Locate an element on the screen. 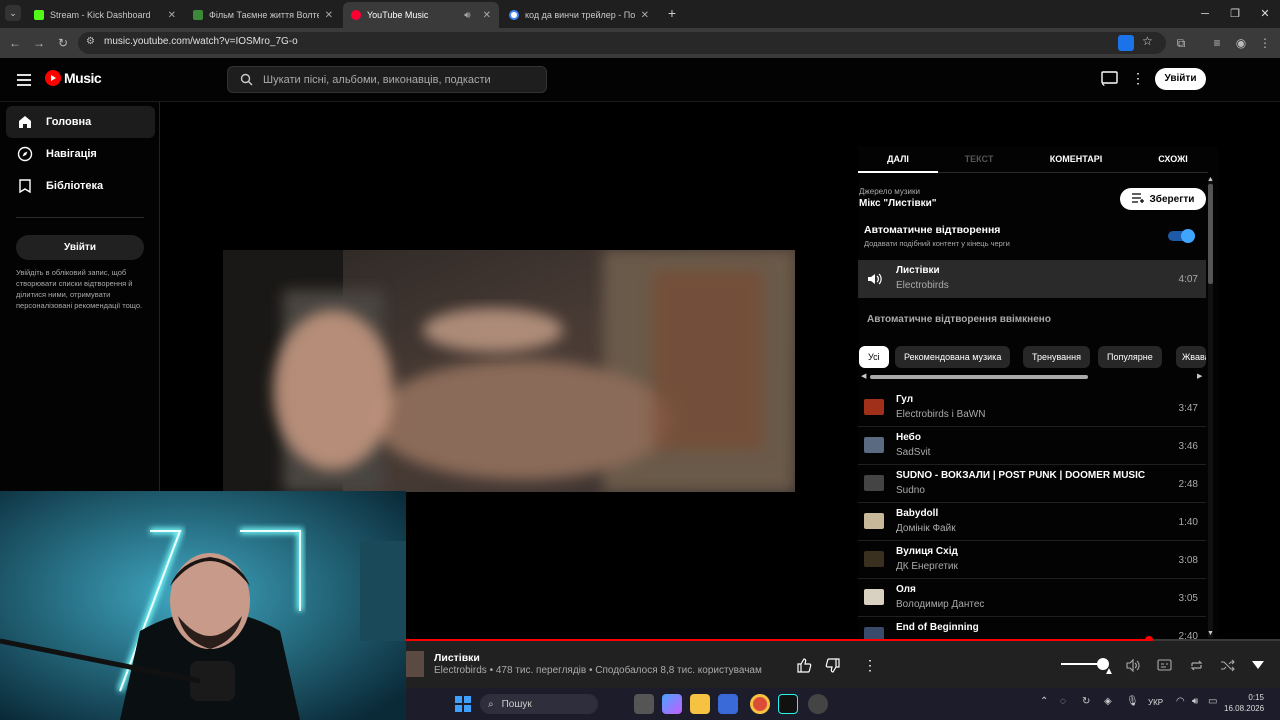  chip-upbeat: Жвава is located at coordinates (1191, 357).